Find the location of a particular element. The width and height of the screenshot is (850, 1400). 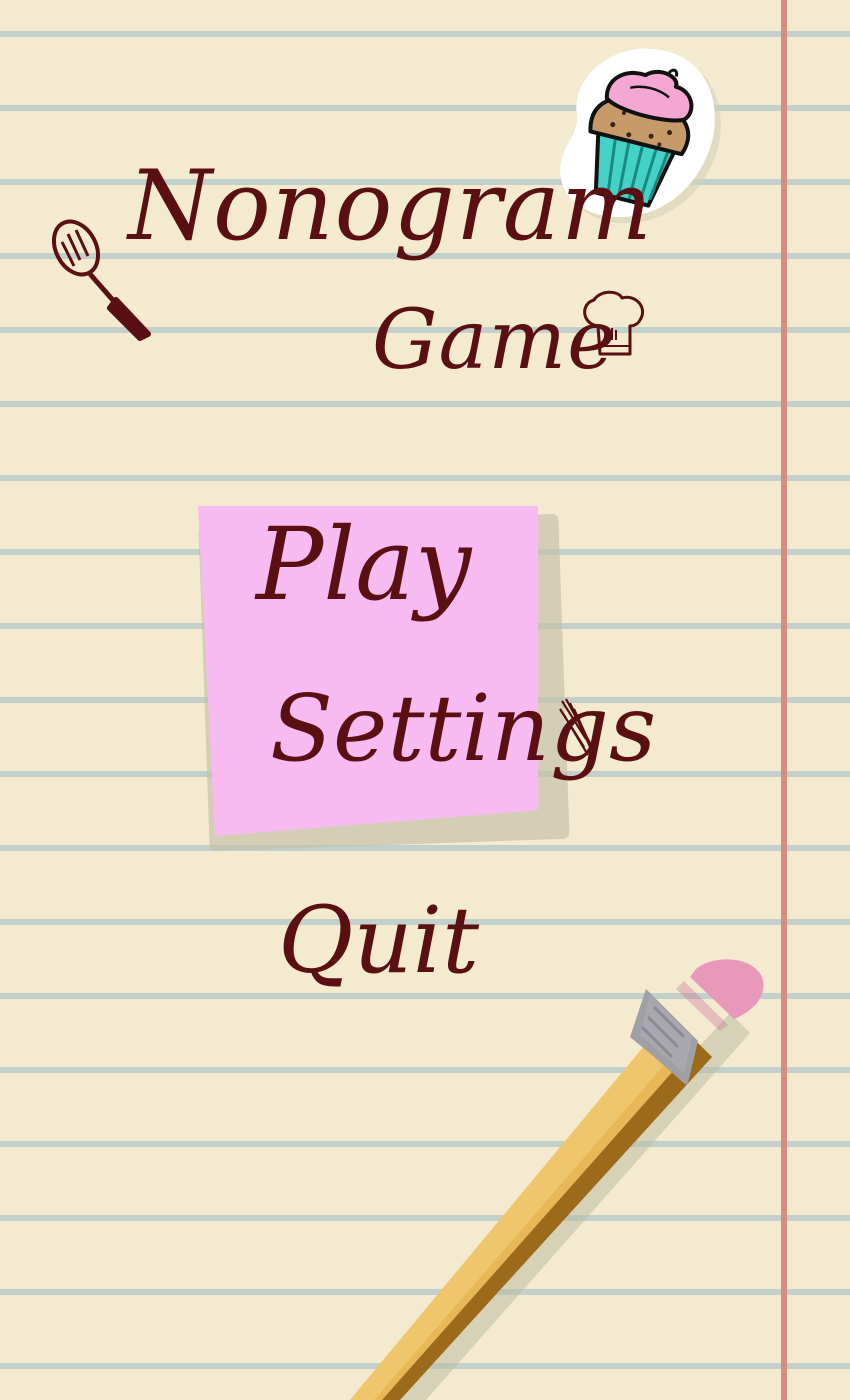

play-button: Play is located at coordinates (363, 565).